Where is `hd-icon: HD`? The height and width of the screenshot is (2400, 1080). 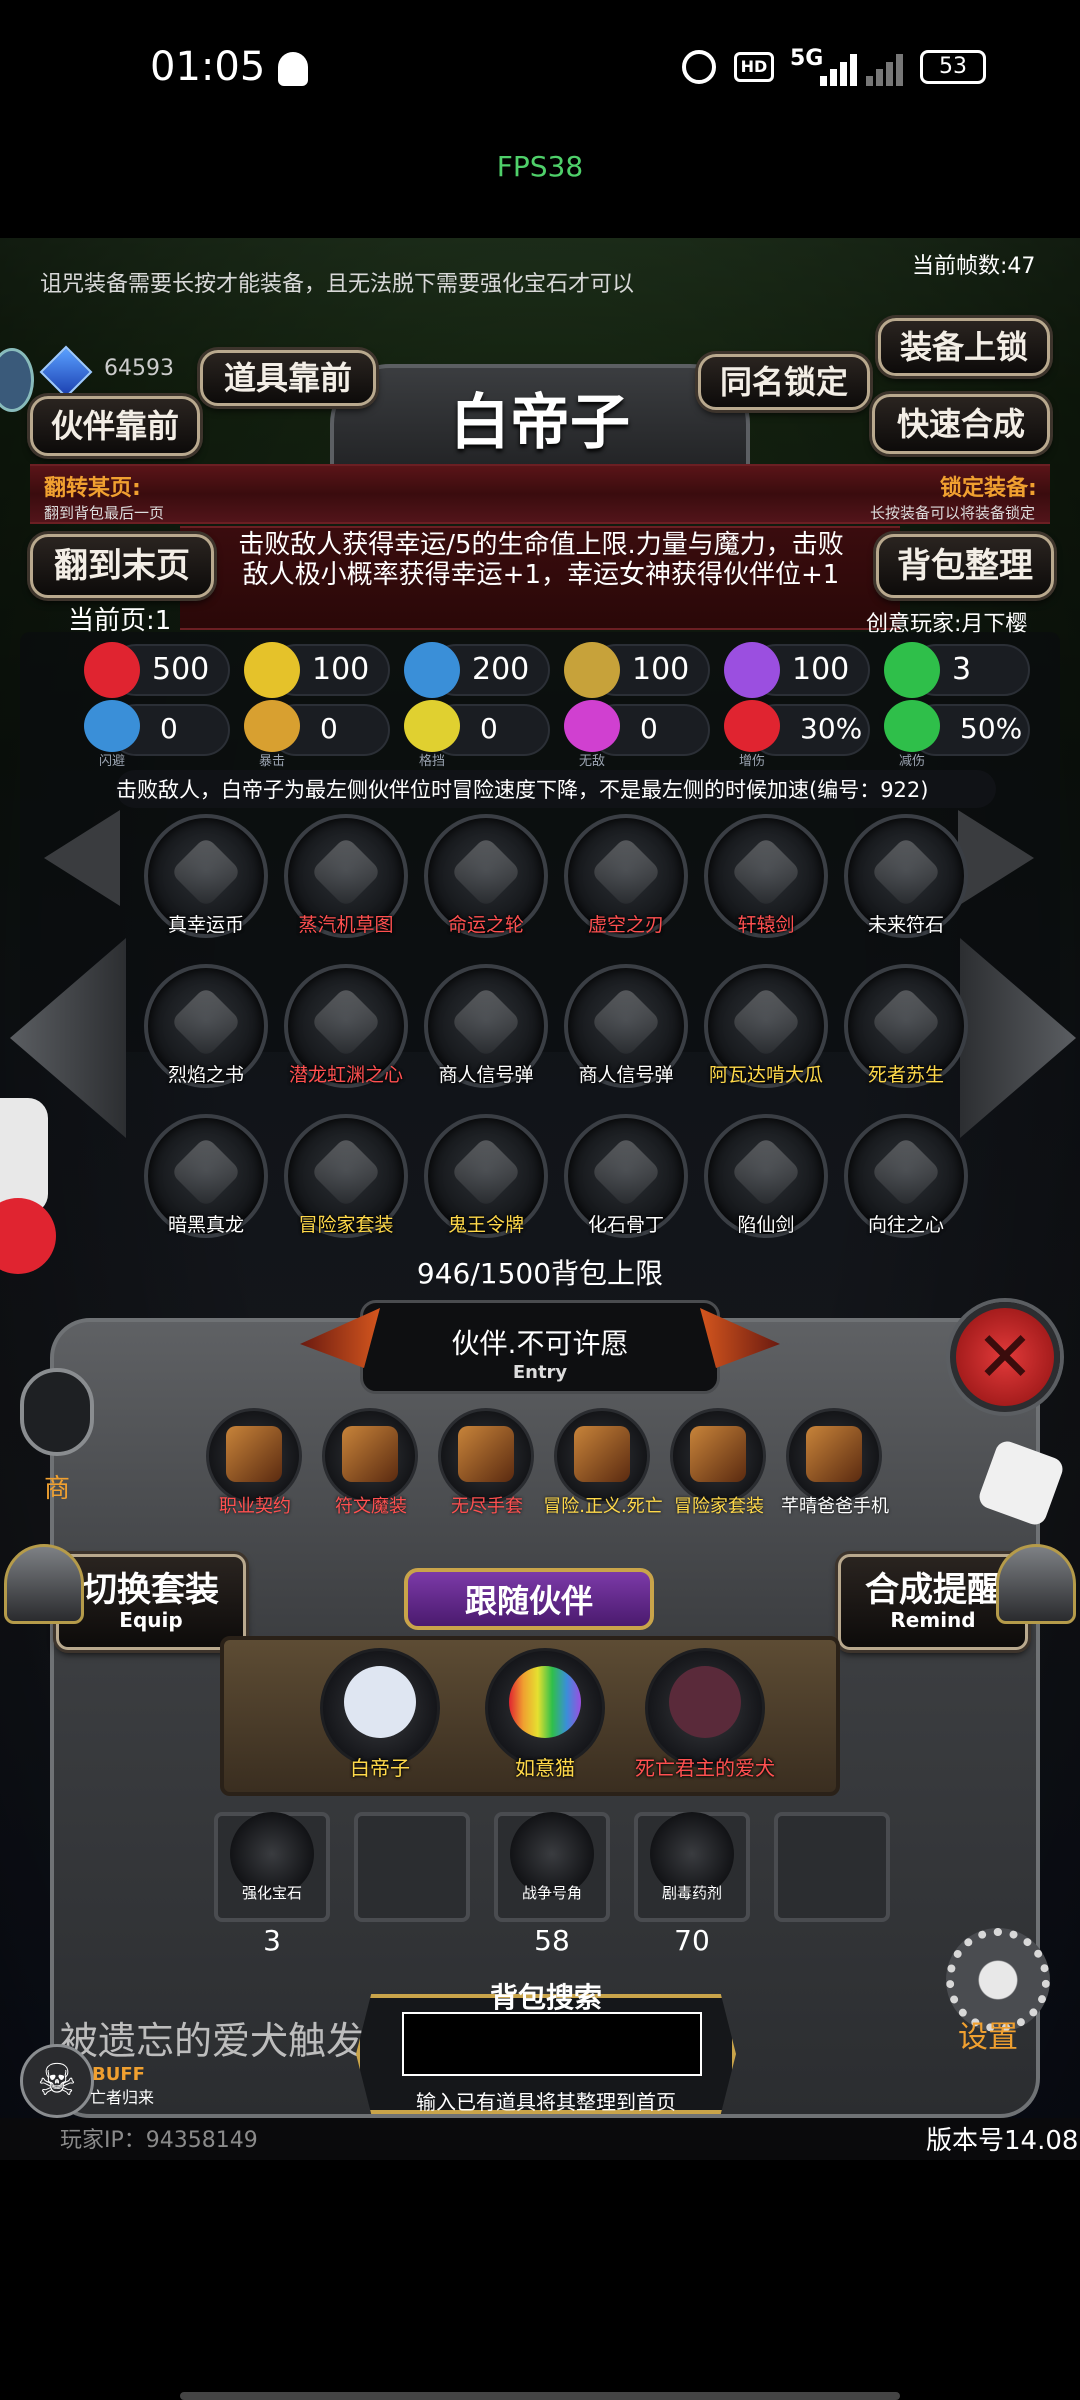 hd-icon: HD is located at coordinates (754, 67).